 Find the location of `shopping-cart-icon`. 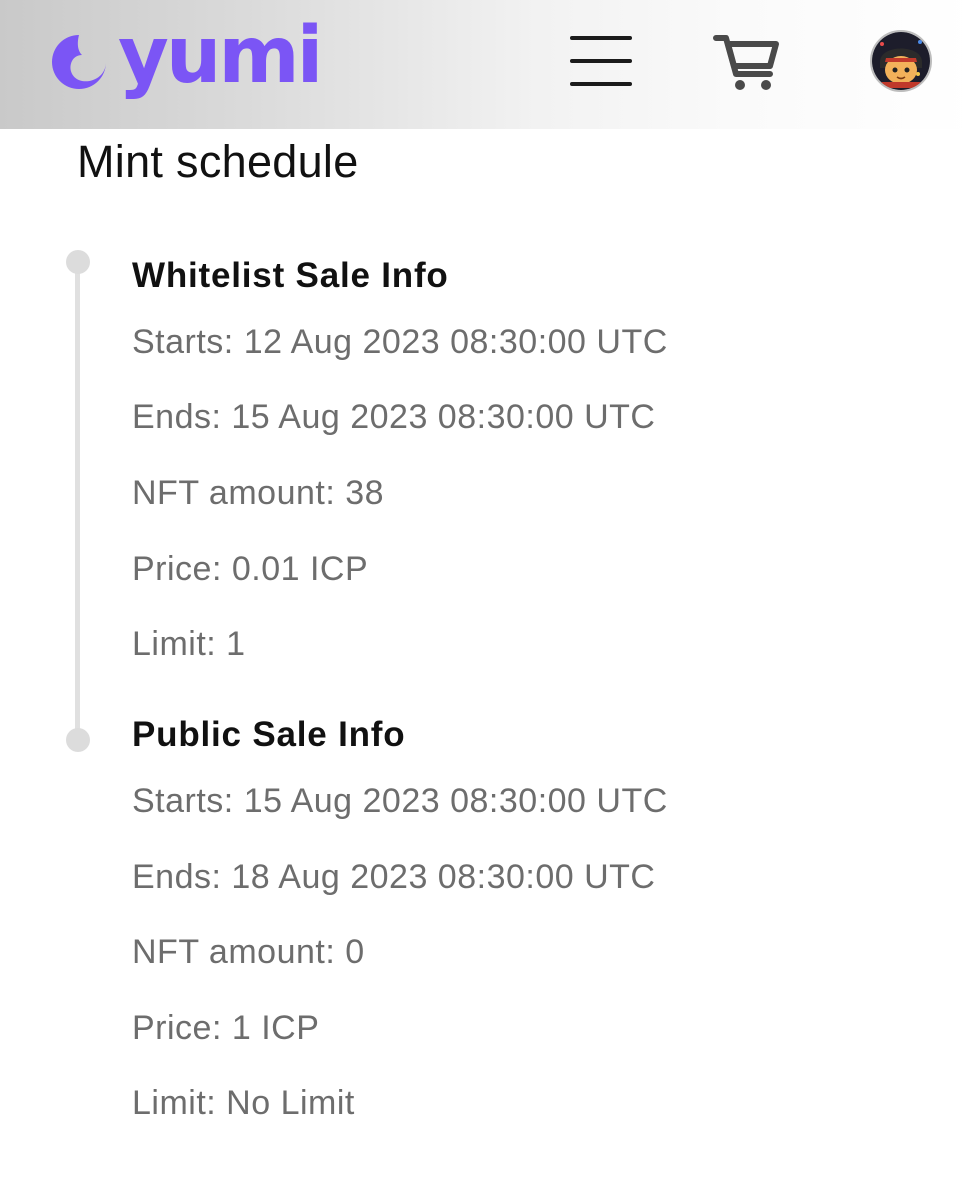

shopping-cart-icon is located at coordinates (746, 62).